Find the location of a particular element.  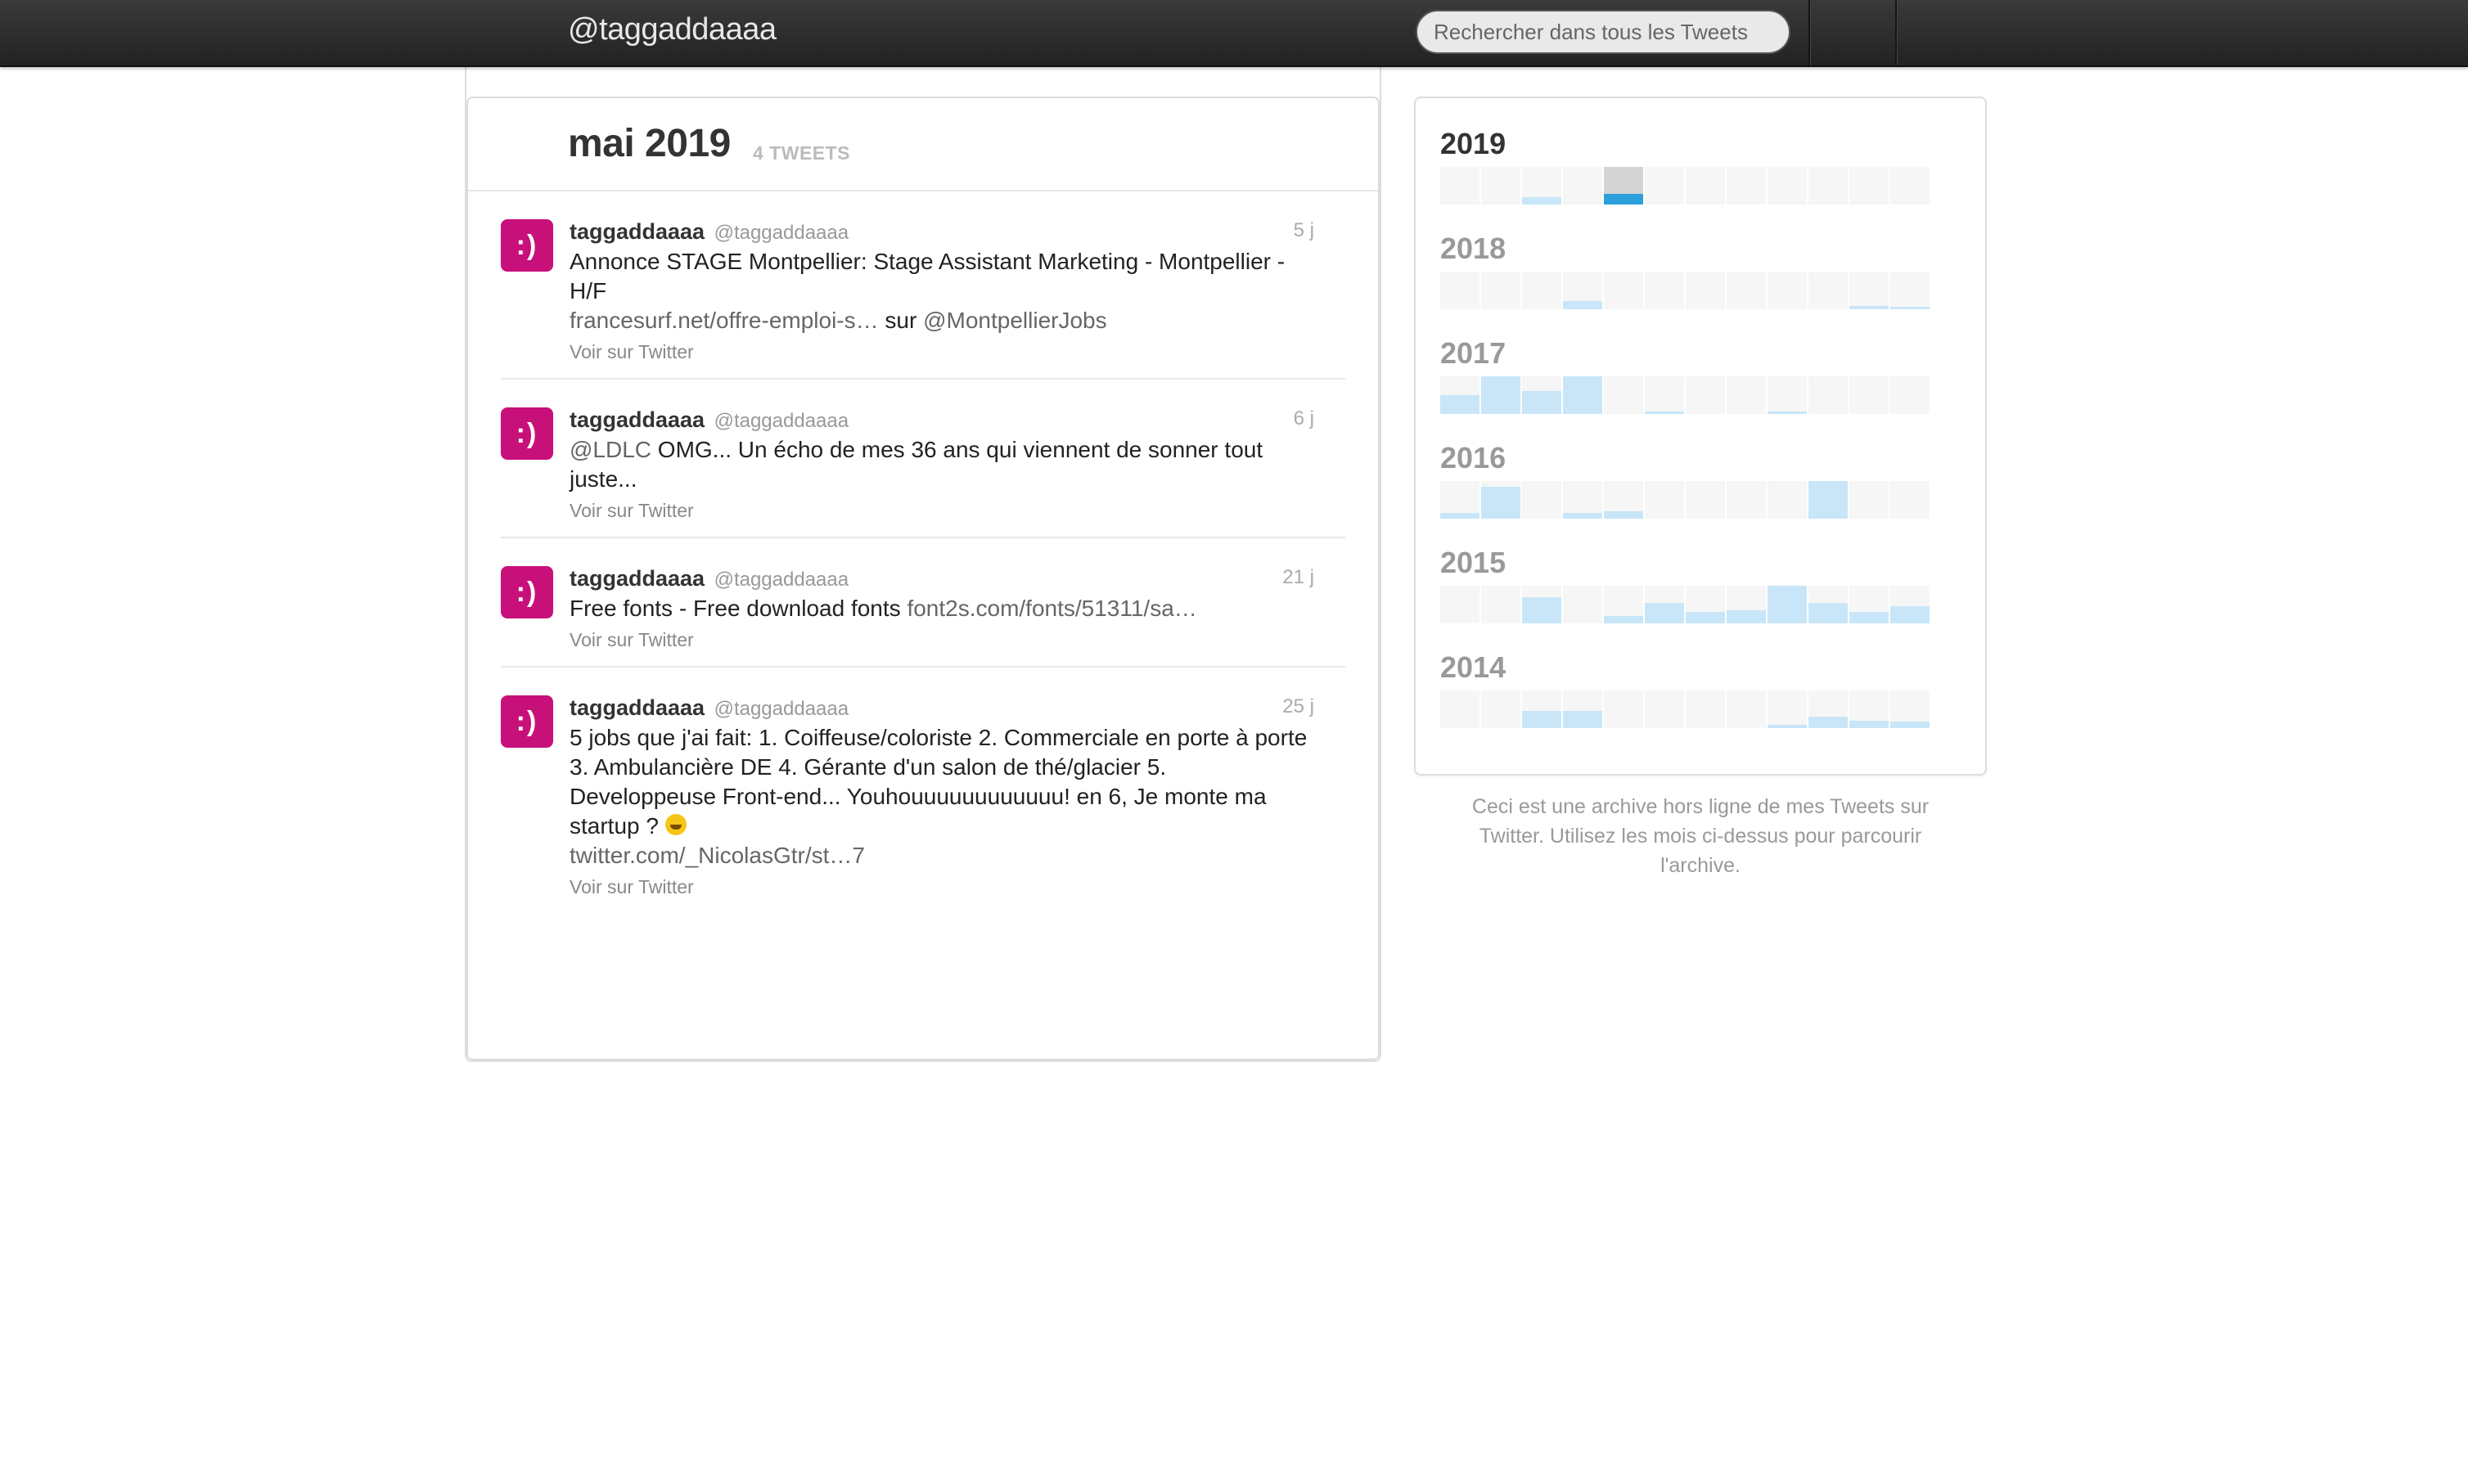

tweet-timestamp: 21 j is located at coordinates (1298, 577).